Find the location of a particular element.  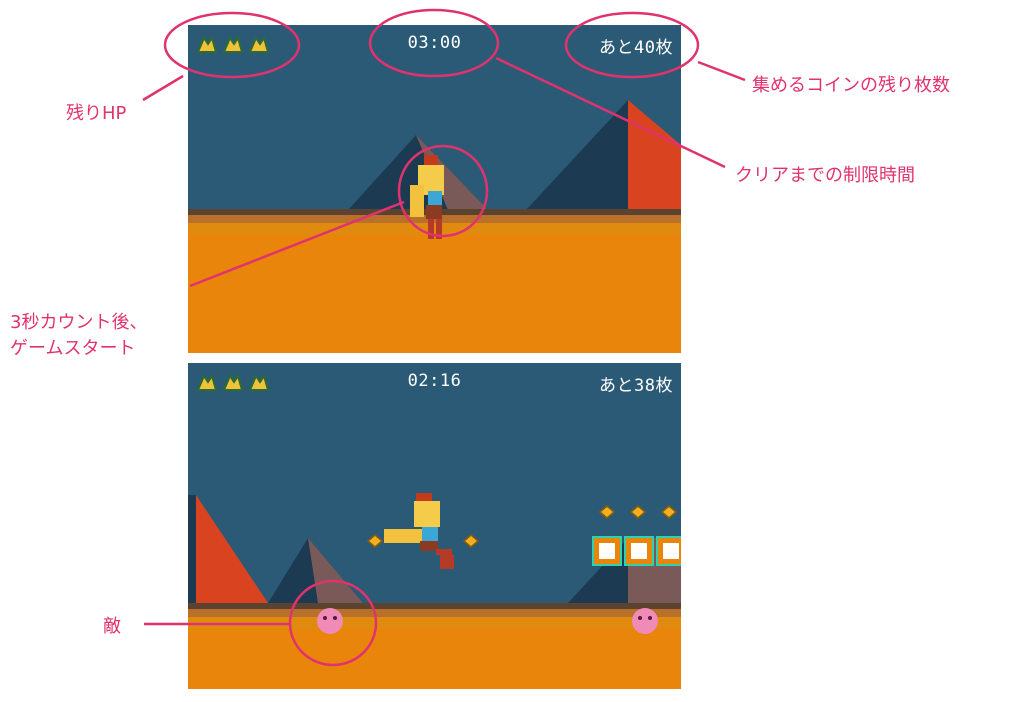

player-character is located at coordinates (419, 531).